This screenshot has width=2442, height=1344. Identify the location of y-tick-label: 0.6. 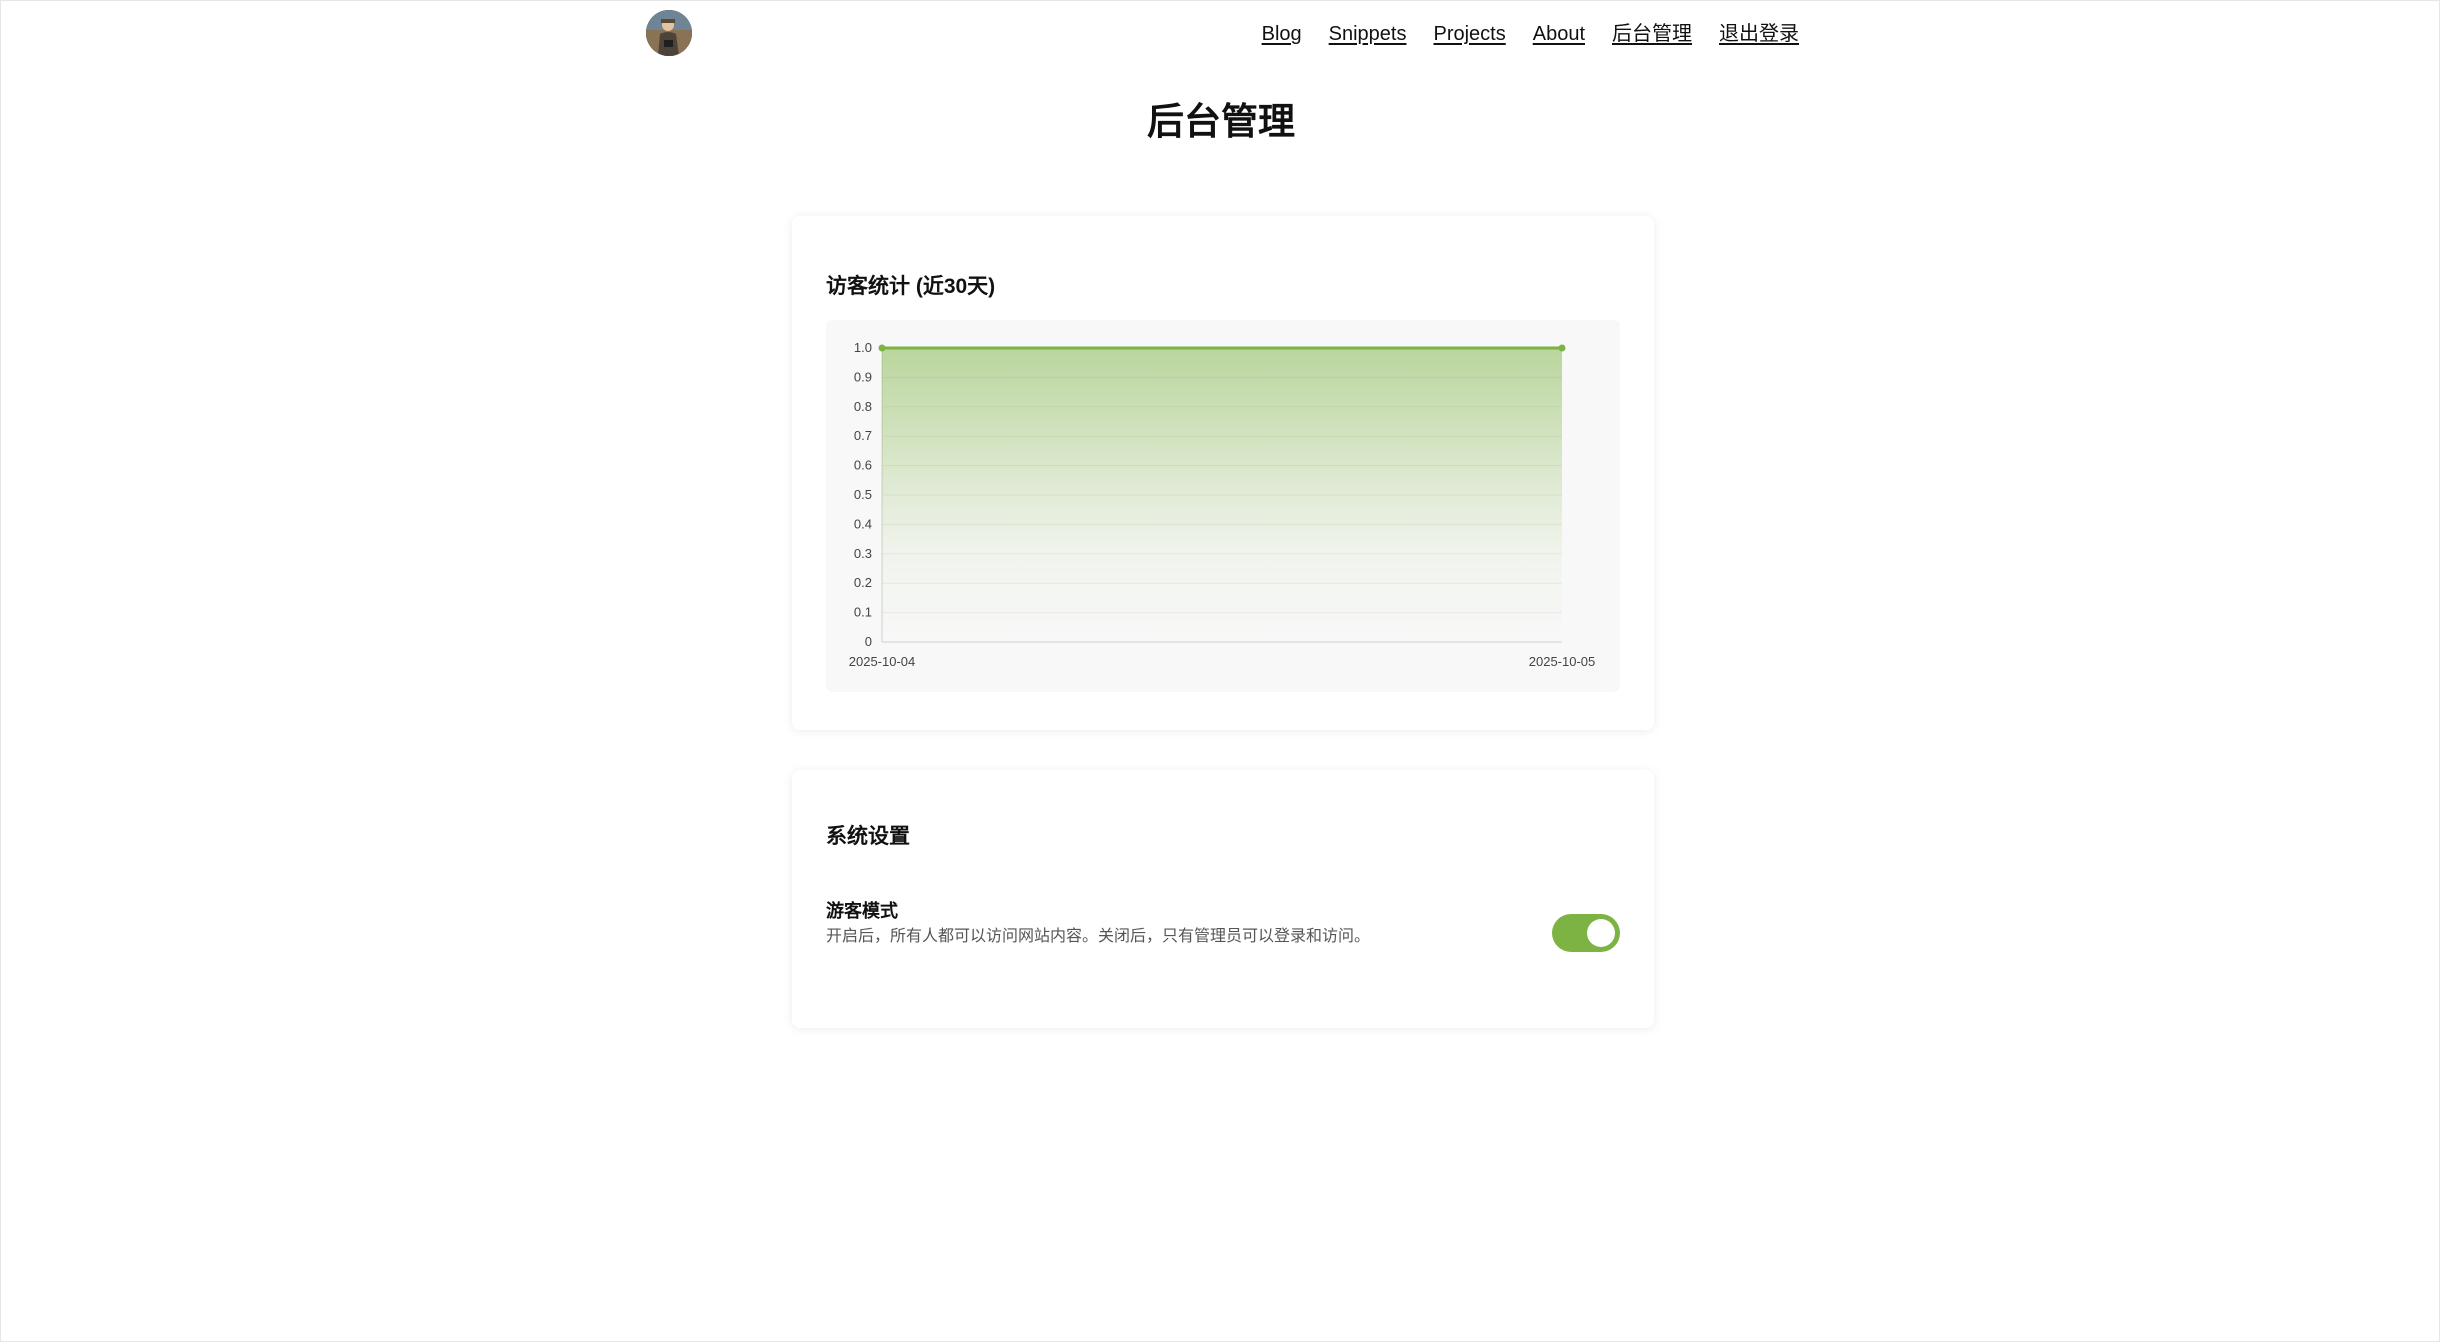
(863, 465).